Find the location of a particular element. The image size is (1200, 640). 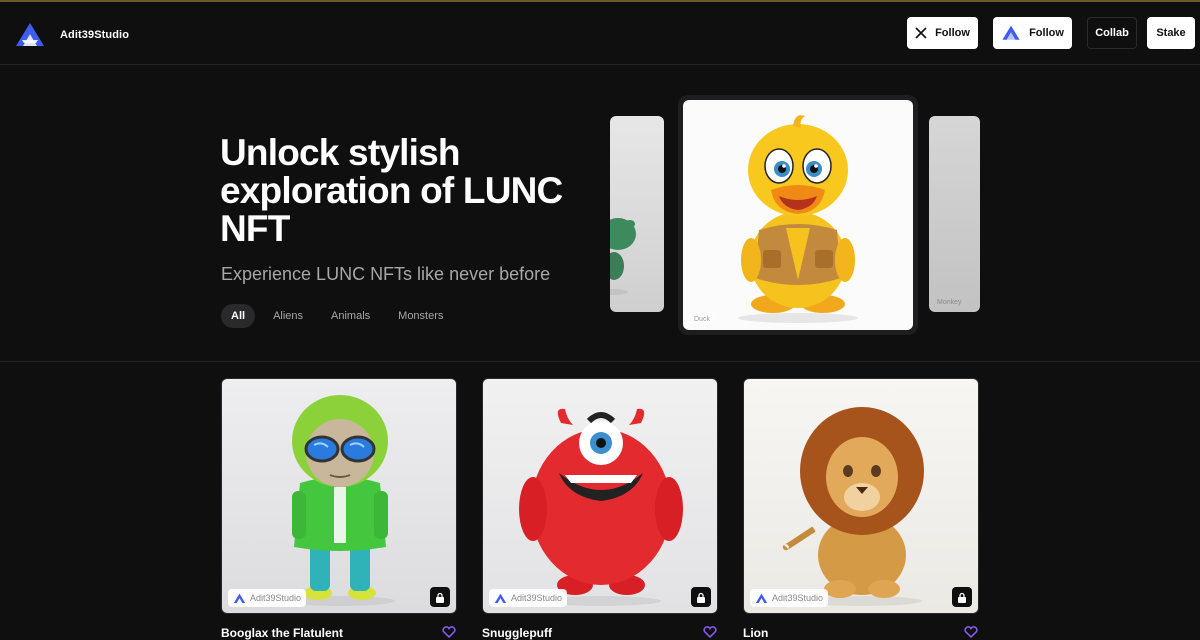

carousel-card-next: Monkey is located at coordinates (954, 214).